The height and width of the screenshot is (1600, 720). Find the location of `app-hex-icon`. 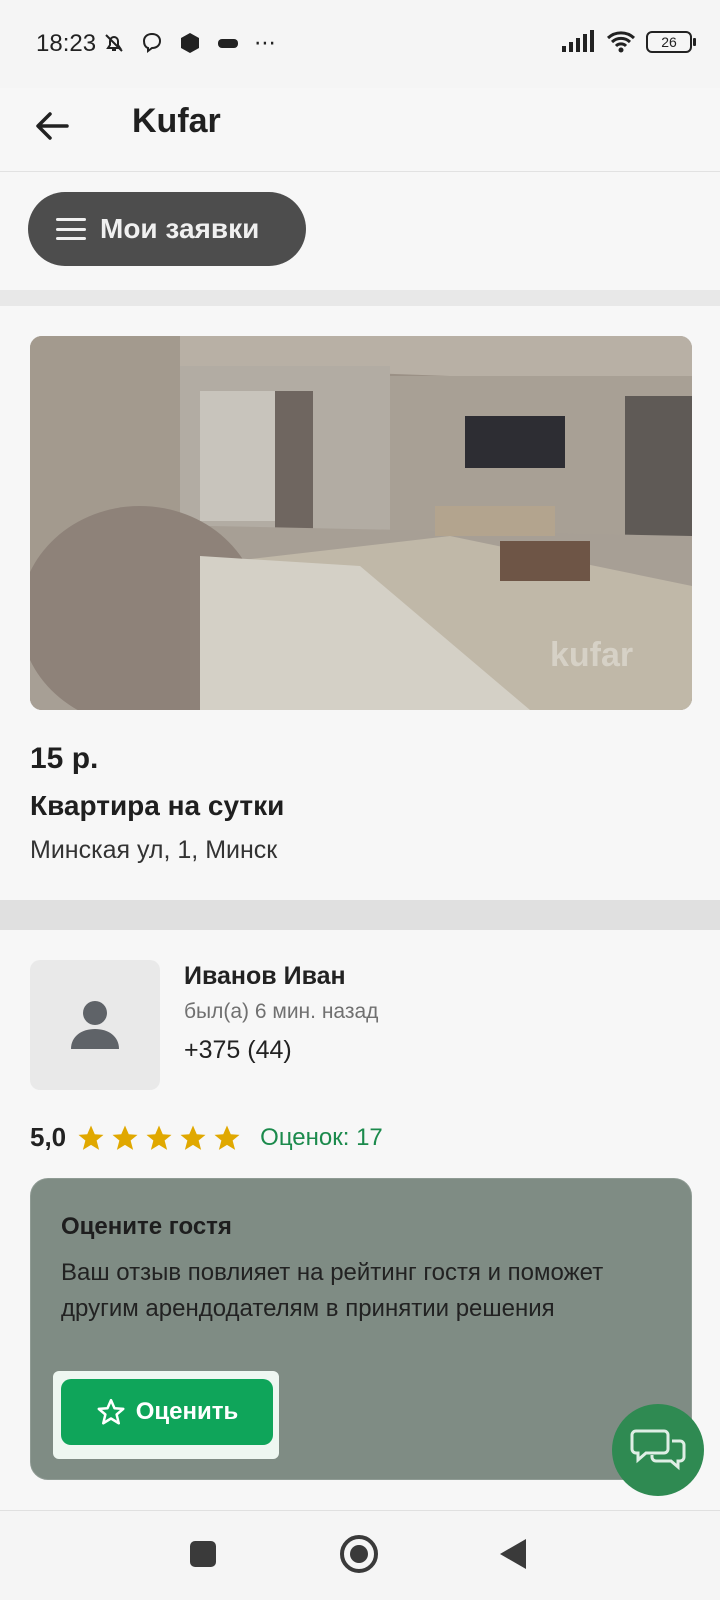

app-hex-icon is located at coordinates (190, 43).